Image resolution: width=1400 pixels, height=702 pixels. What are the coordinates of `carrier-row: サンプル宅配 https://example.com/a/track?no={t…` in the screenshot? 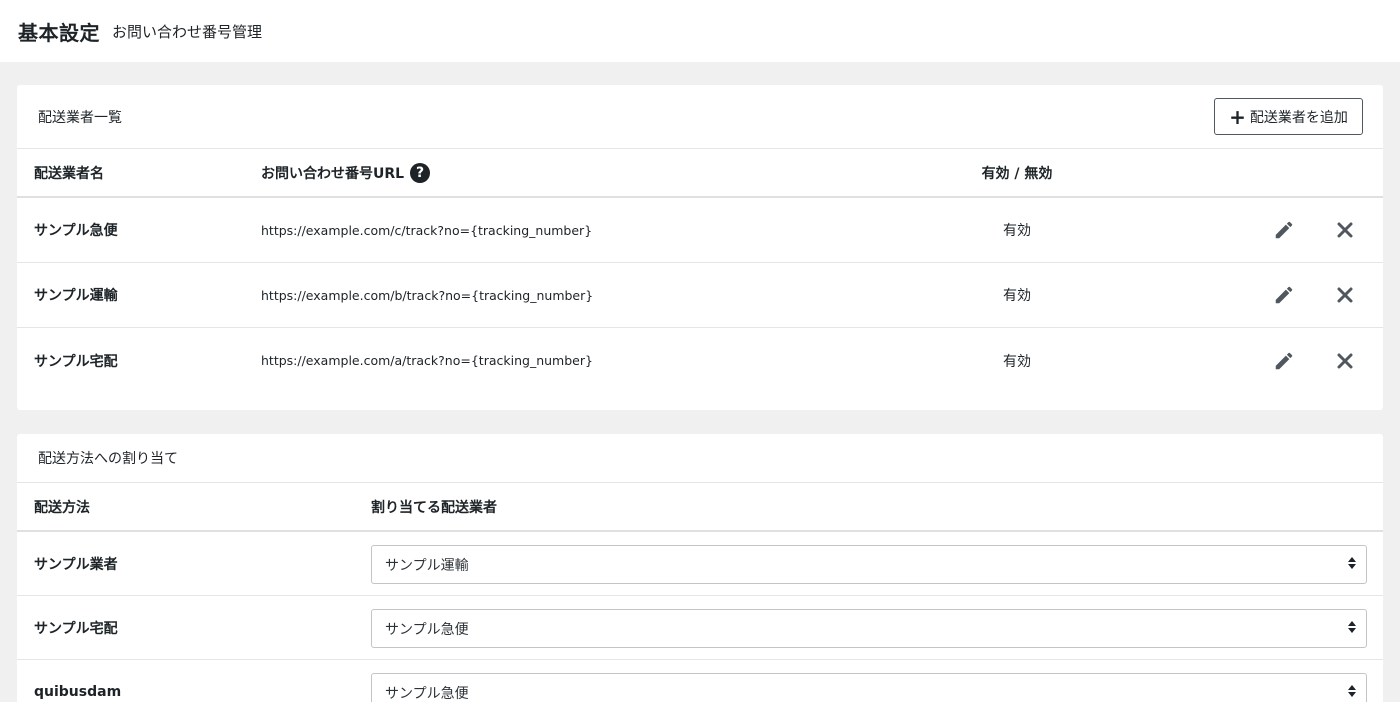 It's located at (700, 360).